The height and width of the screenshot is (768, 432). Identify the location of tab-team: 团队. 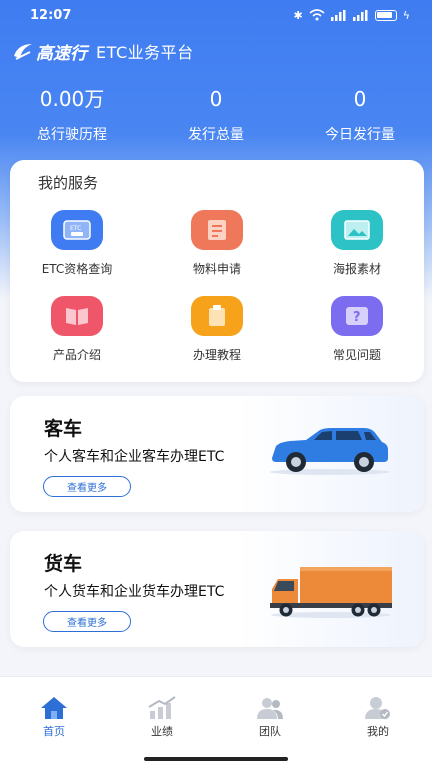
(270, 722).